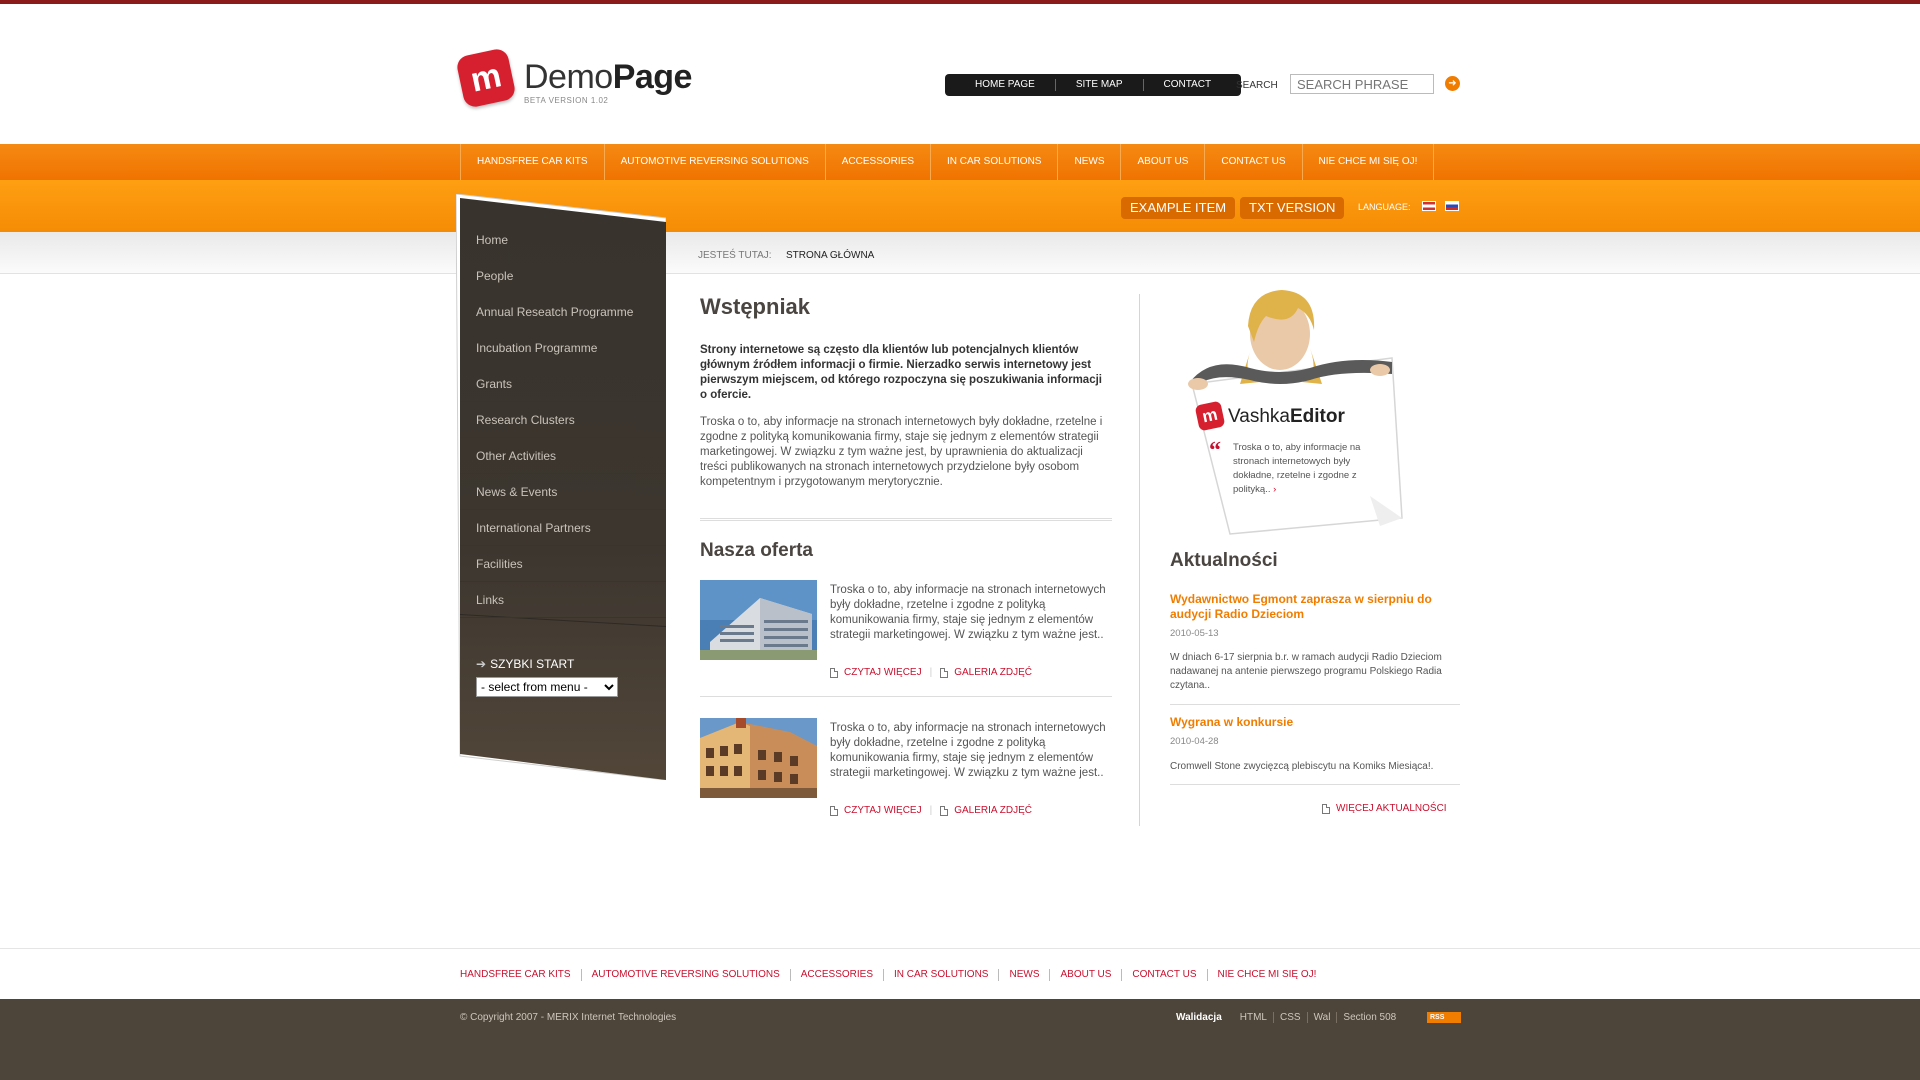 This screenshot has width=1920, height=1080. I want to click on sidebar-item-research-clusters: Research Clusters, so click(563, 420).